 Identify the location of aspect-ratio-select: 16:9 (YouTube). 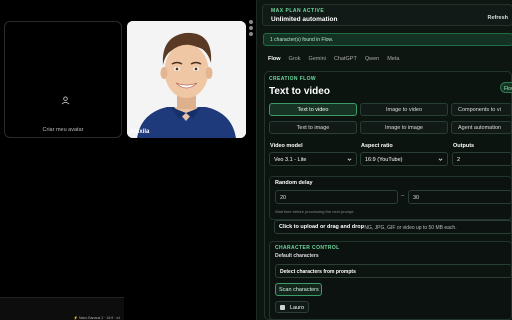
(404, 159).